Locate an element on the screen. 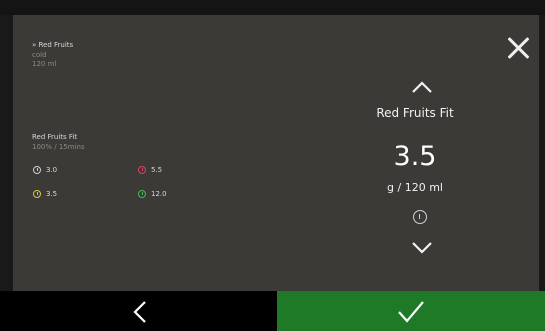 Image resolution: width=545 pixels, height=331 pixels. top-bezel is located at coordinates (272, 7).